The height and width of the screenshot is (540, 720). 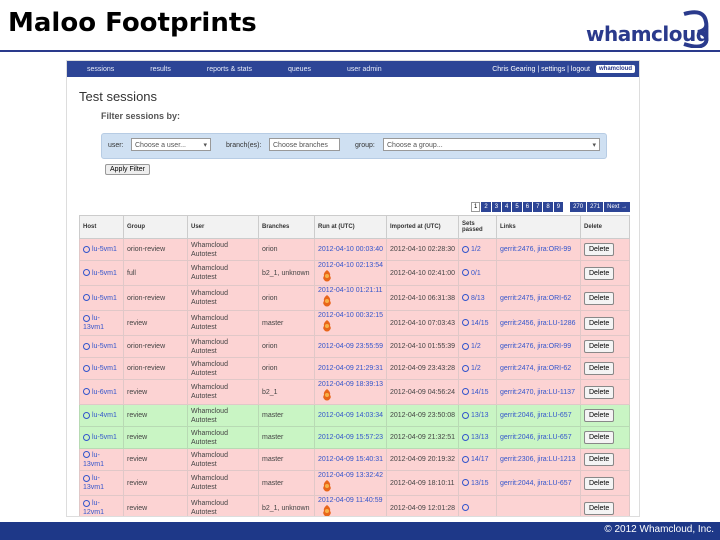 I want to click on run-at-cell: 2012-04-09 15:40:31, so click(x=350, y=459).